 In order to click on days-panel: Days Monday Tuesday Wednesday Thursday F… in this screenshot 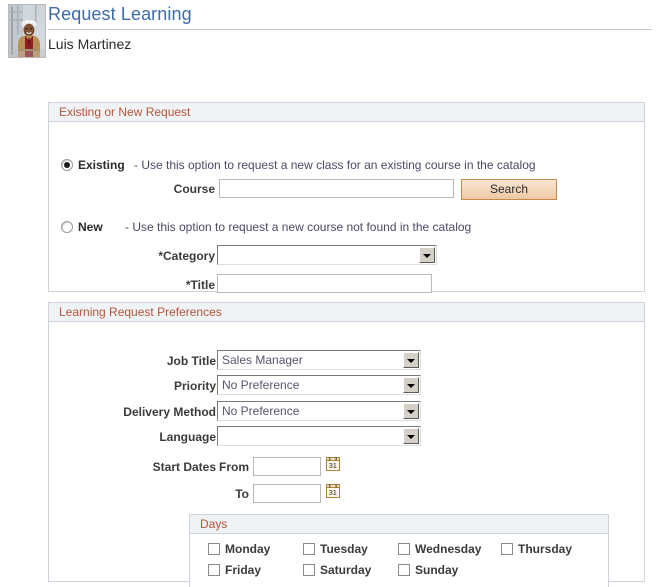, I will do `click(399, 550)`.